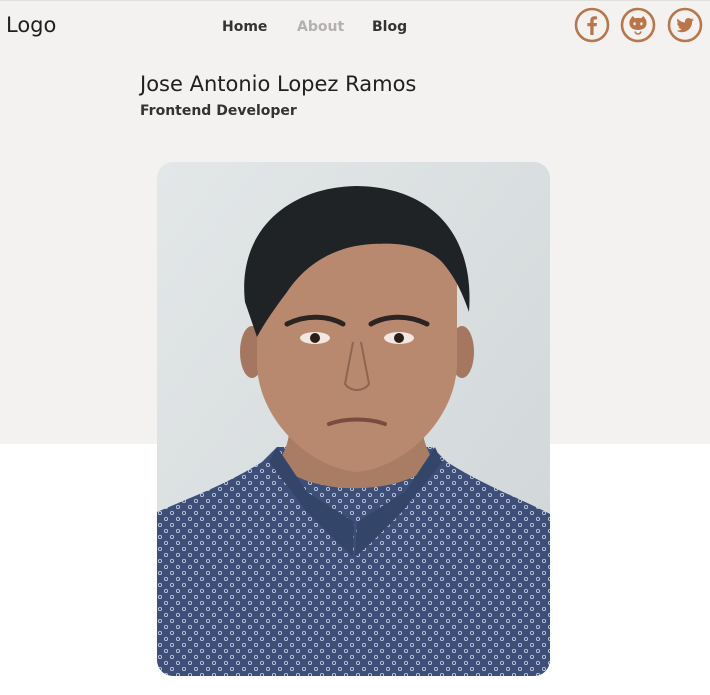 The width and height of the screenshot is (710, 695). I want to click on nav-home-link: Home, so click(244, 27).